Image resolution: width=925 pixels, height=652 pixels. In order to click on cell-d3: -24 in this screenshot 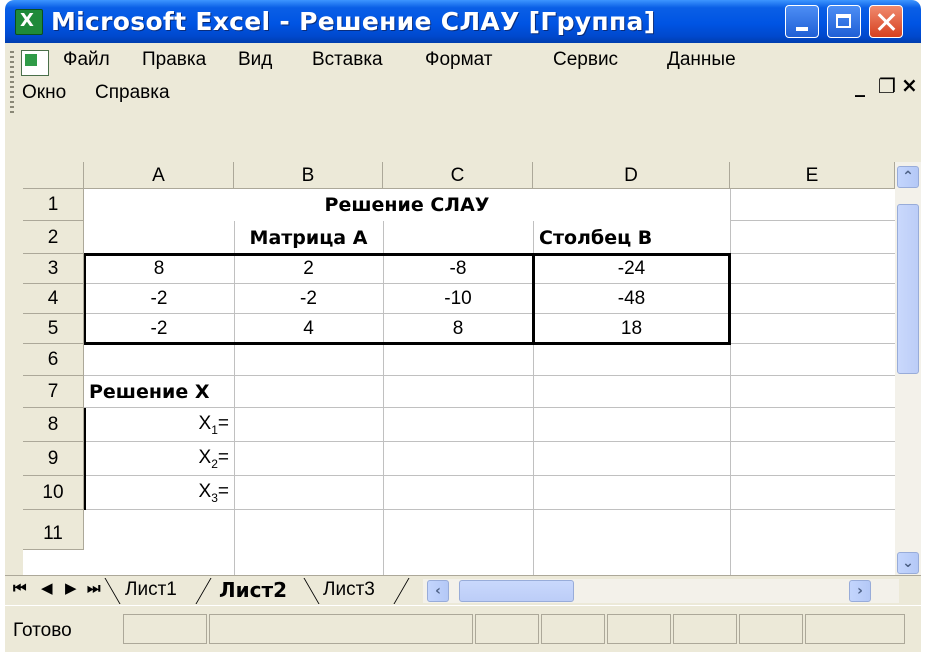, I will do `click(631, 269)`.